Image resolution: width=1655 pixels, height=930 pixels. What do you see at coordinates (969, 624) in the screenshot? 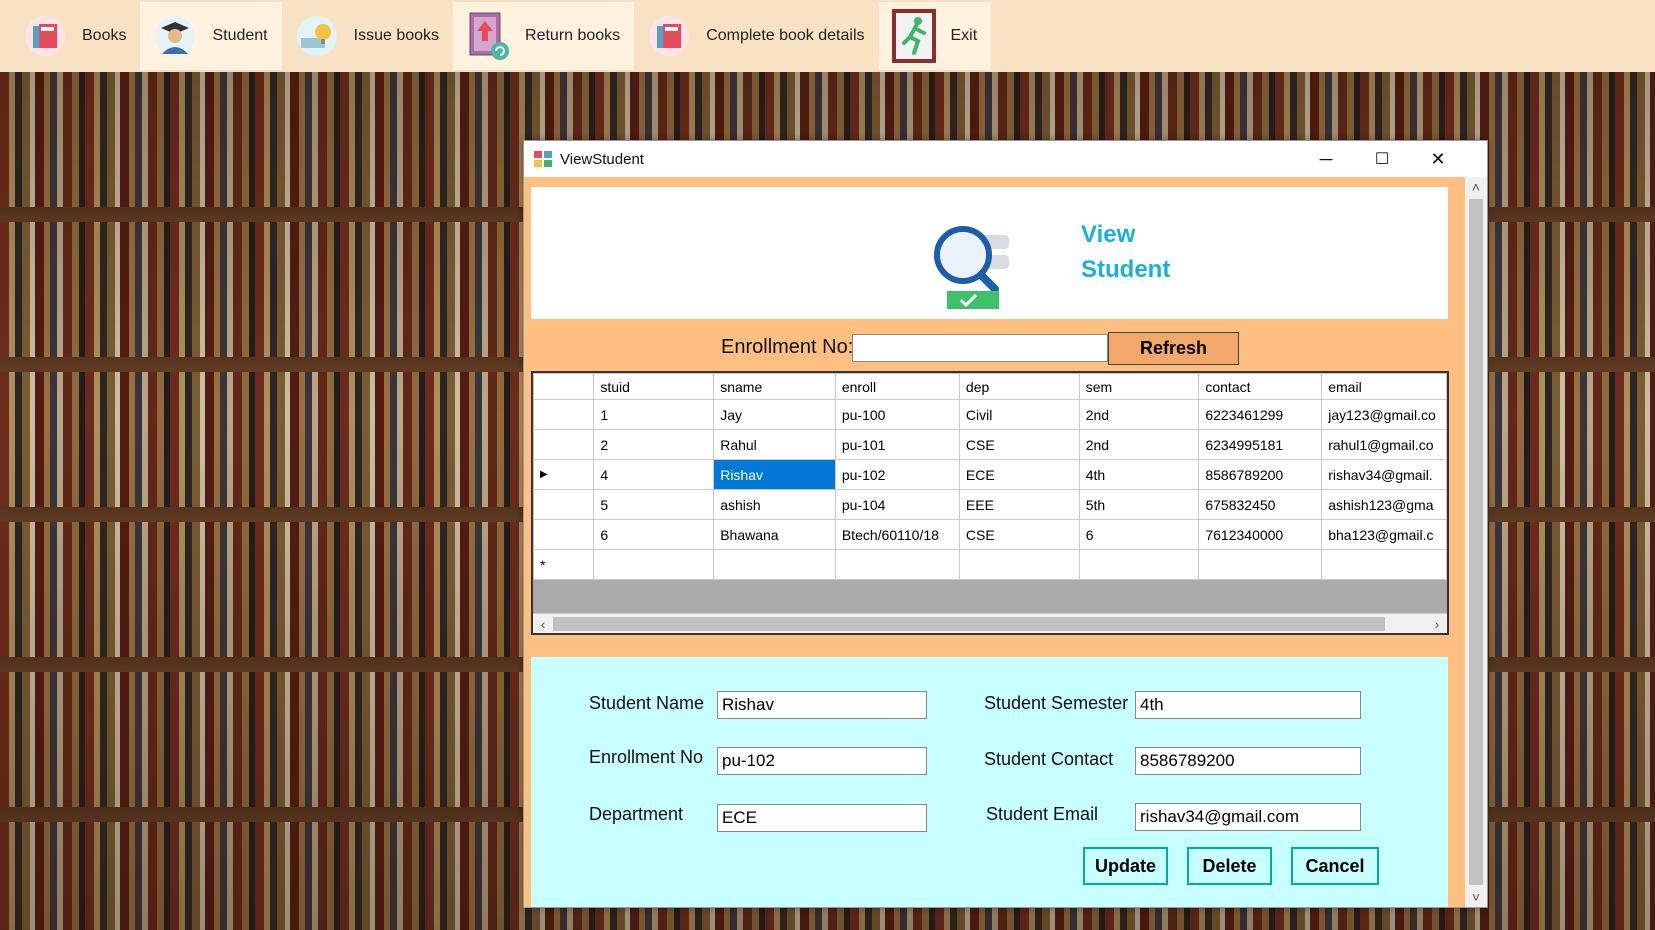
I see `horizontal-scroll-thumb` at bounding box center [969, 624].